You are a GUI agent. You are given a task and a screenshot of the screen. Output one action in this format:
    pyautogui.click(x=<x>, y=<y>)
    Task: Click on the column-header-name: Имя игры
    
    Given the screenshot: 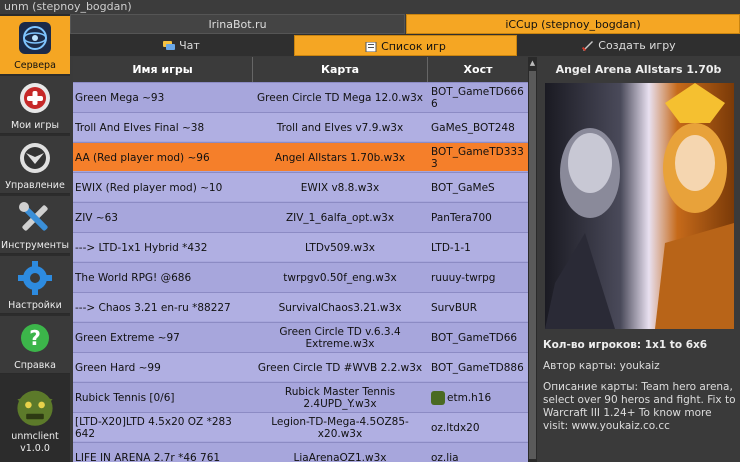 What is the action you would take?
    pyautogui.click(x=163, y=69)
    